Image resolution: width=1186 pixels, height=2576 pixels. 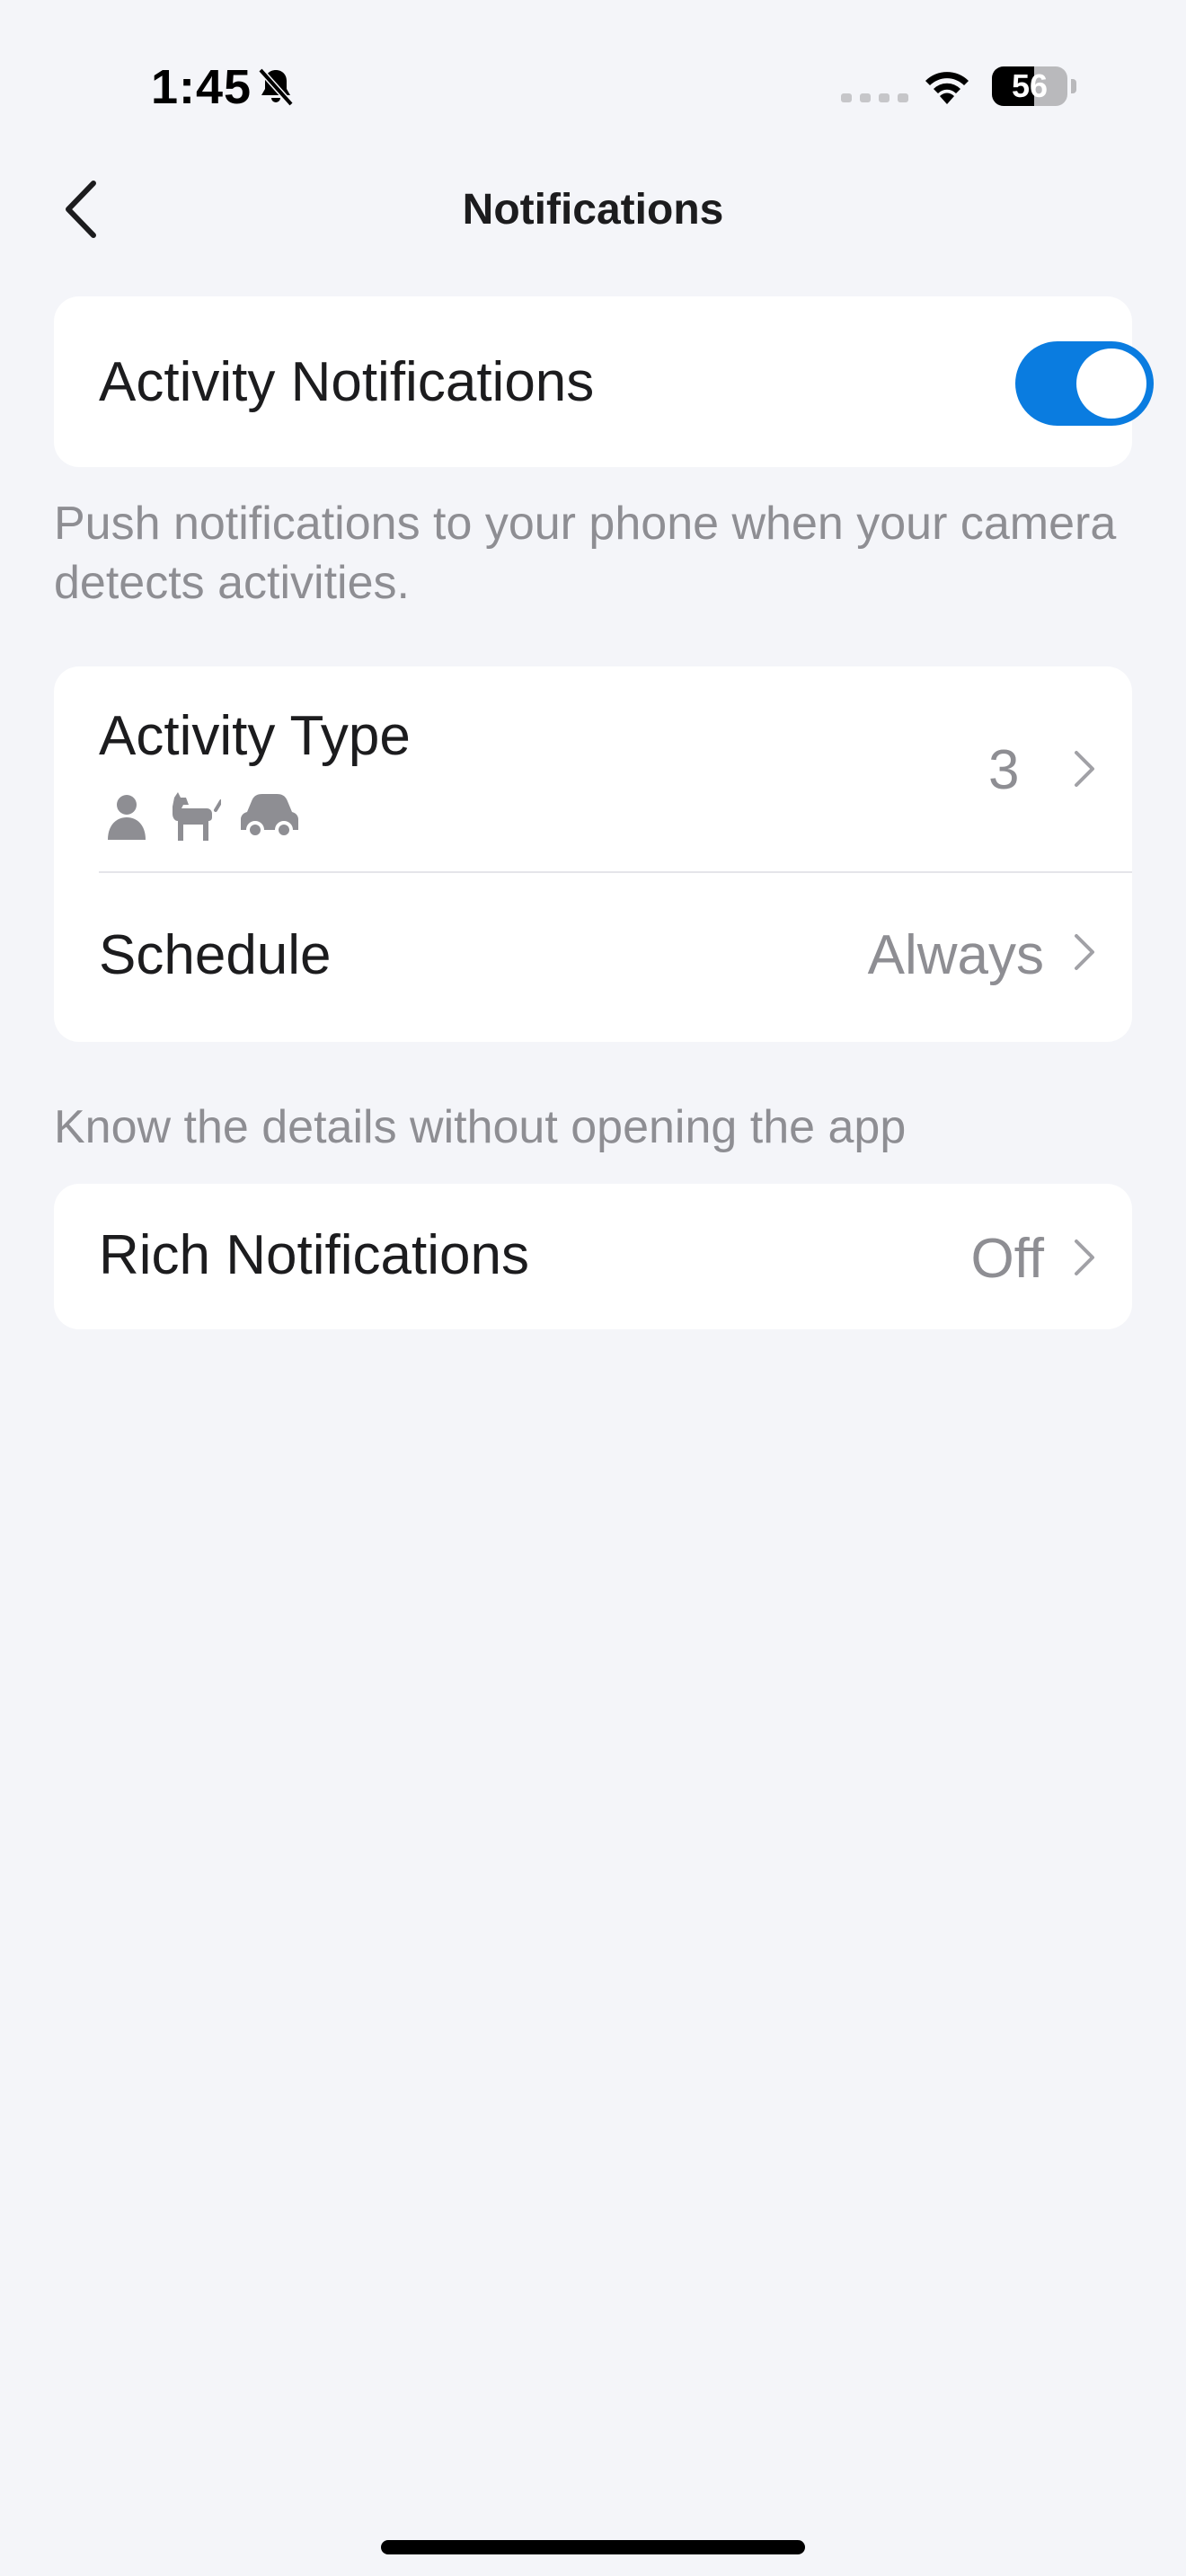 What do you see at coordinates (480, 1127) in the screenshot?
I see `rich-notifications-caption: Know the details without opening the app` at bounding box center [480, 1127].